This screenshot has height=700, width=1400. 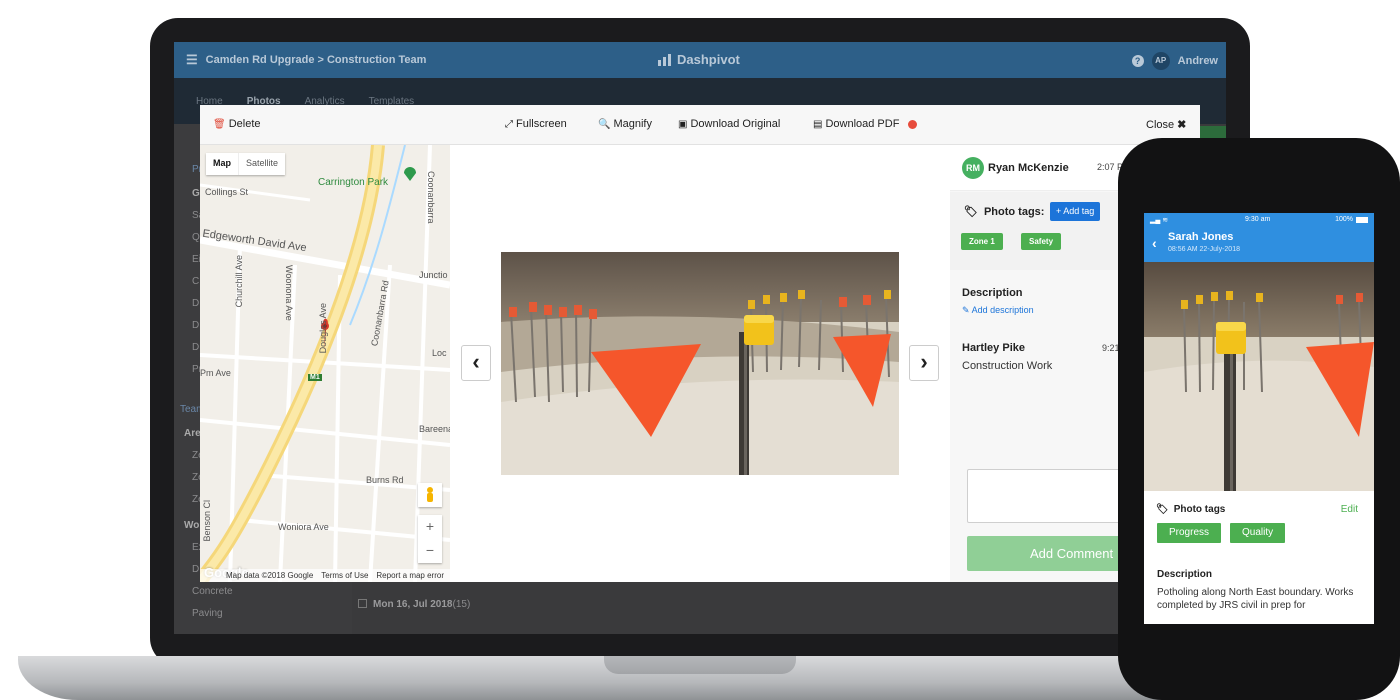 I want to click on magnify-label: Magnify, so click(x=632, y=124).